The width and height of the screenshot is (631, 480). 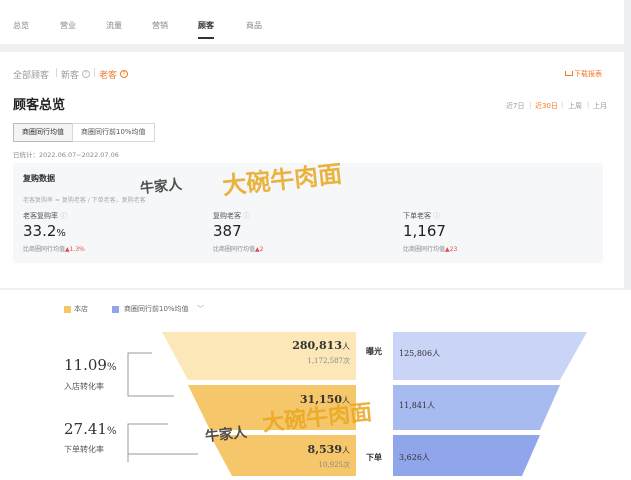 I want to click on funnel-stage-label: 下单, so click(x=374, y=457).